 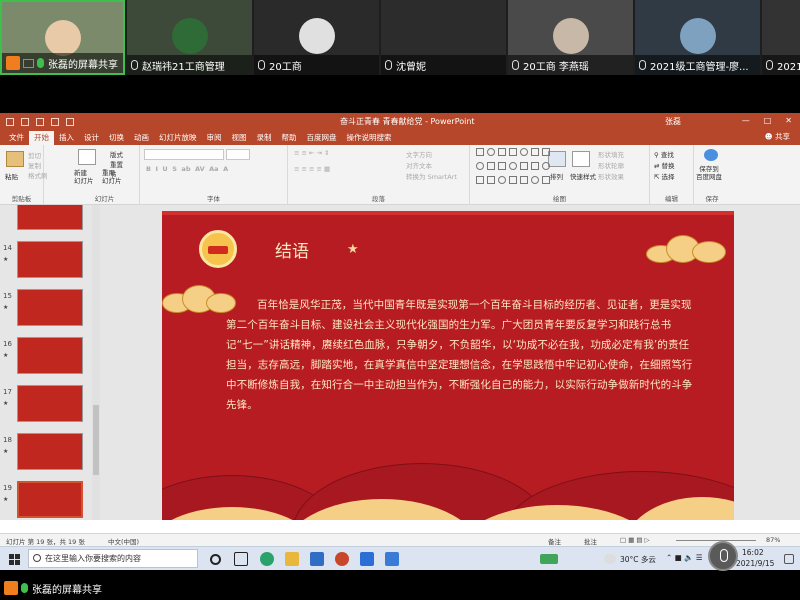 I want to click on quick-styles-icon, so click(x=581, y=159).